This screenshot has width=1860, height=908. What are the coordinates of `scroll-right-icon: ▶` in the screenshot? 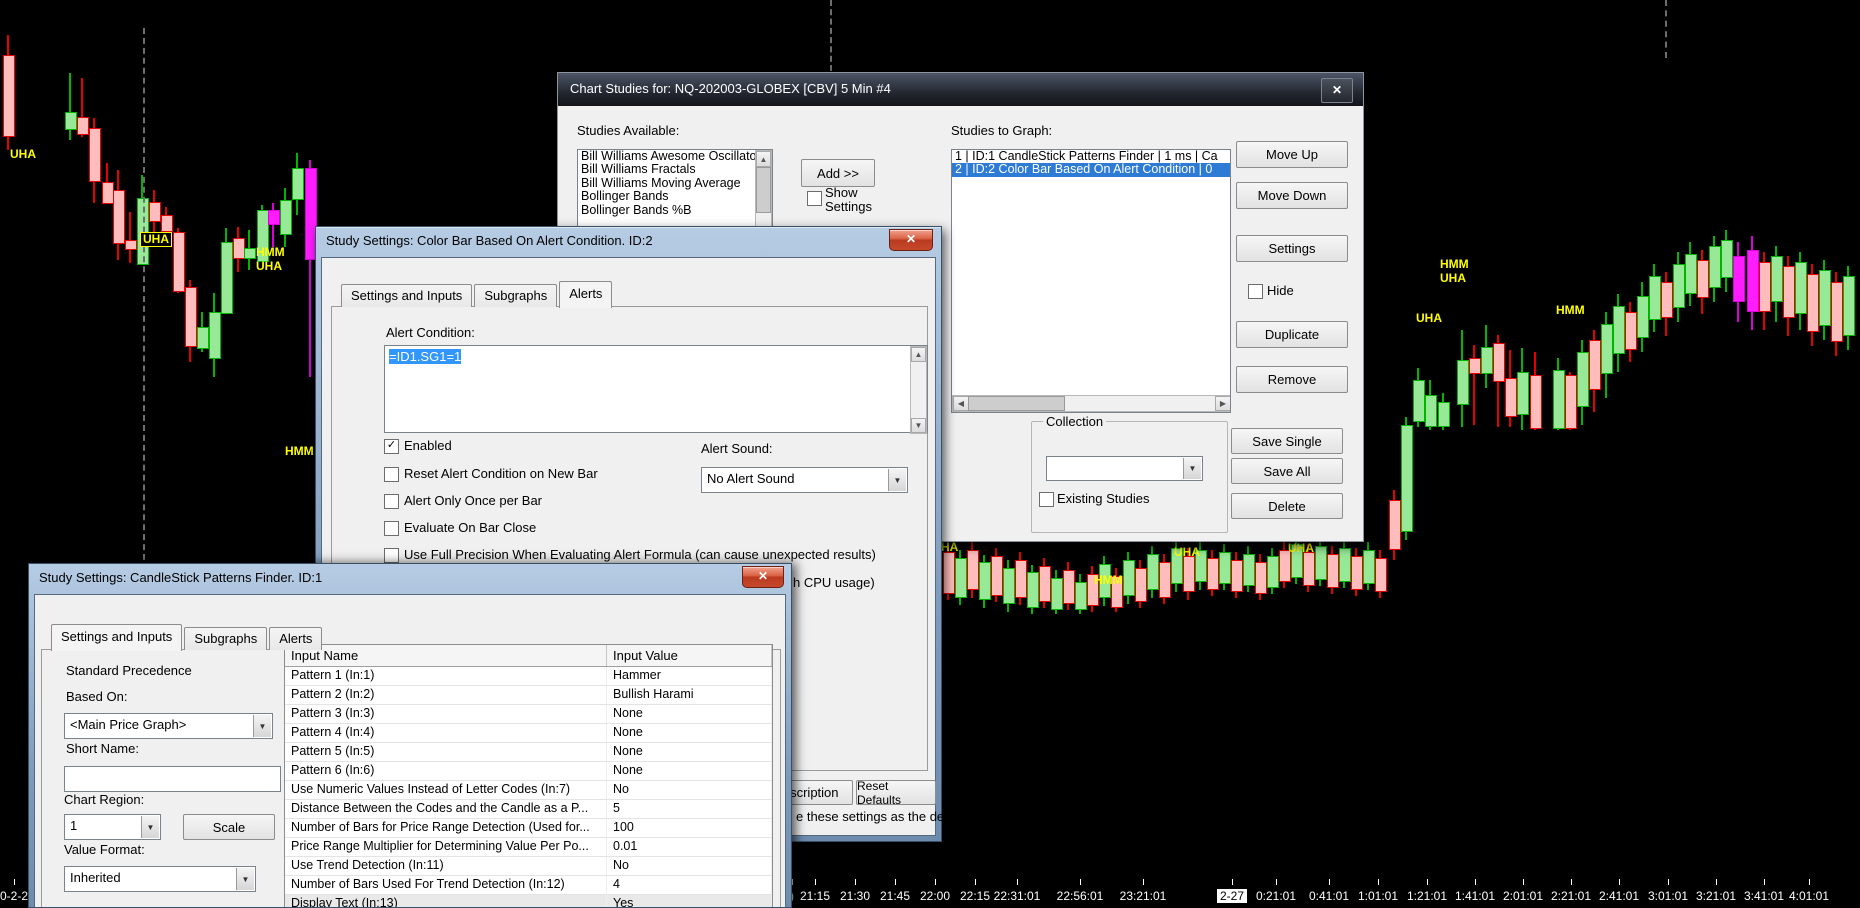 It's located at (1222, 403).